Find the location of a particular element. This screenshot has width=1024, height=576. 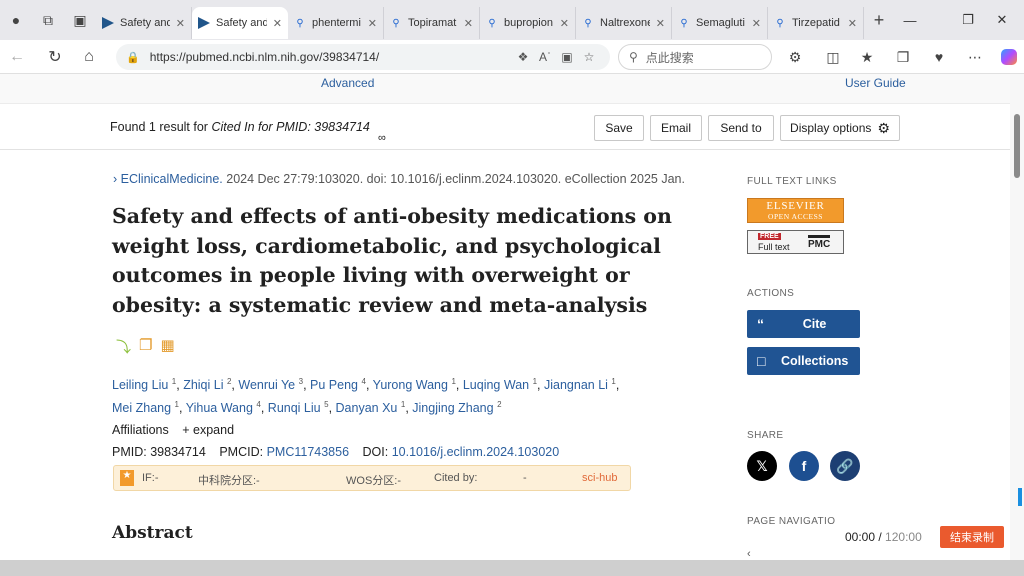

tracking-icon: ❖ is located at coordinates (523, 57).